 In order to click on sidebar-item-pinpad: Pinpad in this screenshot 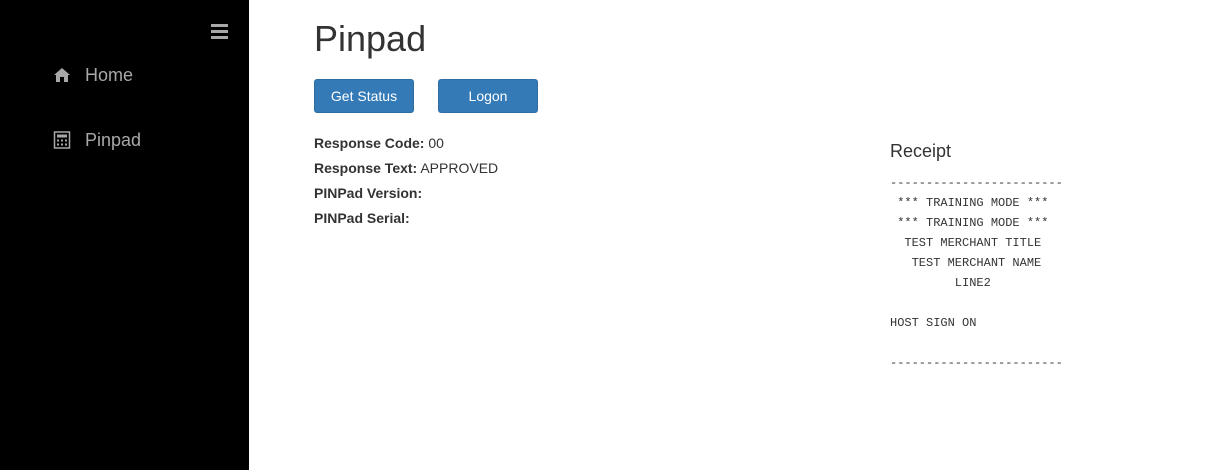, I will do `click(97, 140)`.